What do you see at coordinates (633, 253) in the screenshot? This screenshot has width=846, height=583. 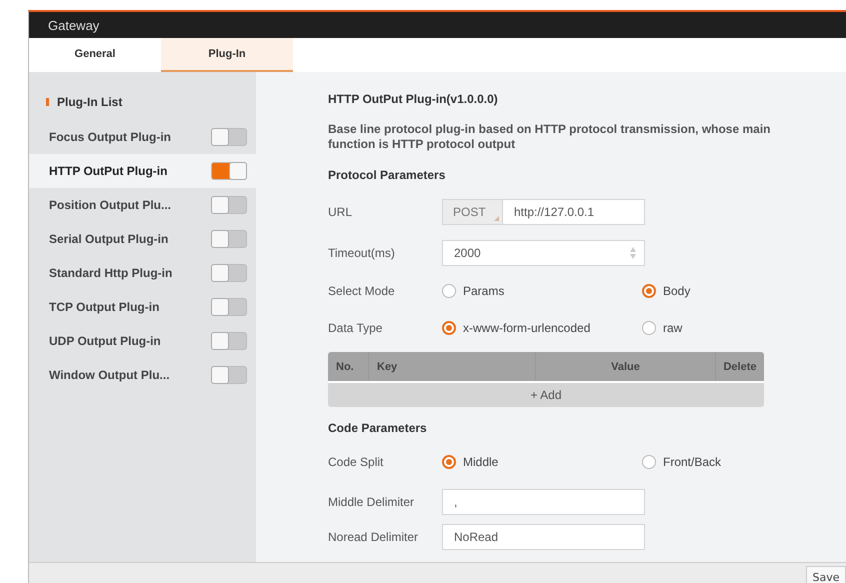 I see `spinner-icon` at bounding box center [633, 253].